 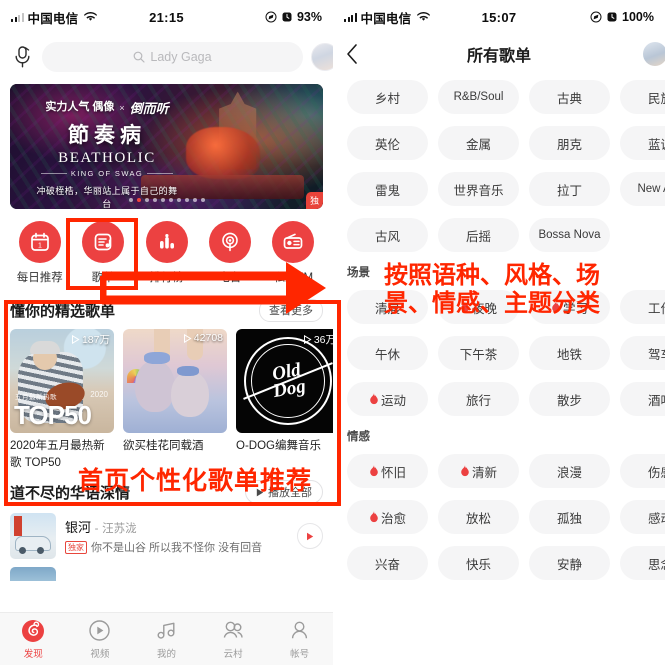 I want to click on quick-entry-radio: 电台, so click(x=229, y=253).